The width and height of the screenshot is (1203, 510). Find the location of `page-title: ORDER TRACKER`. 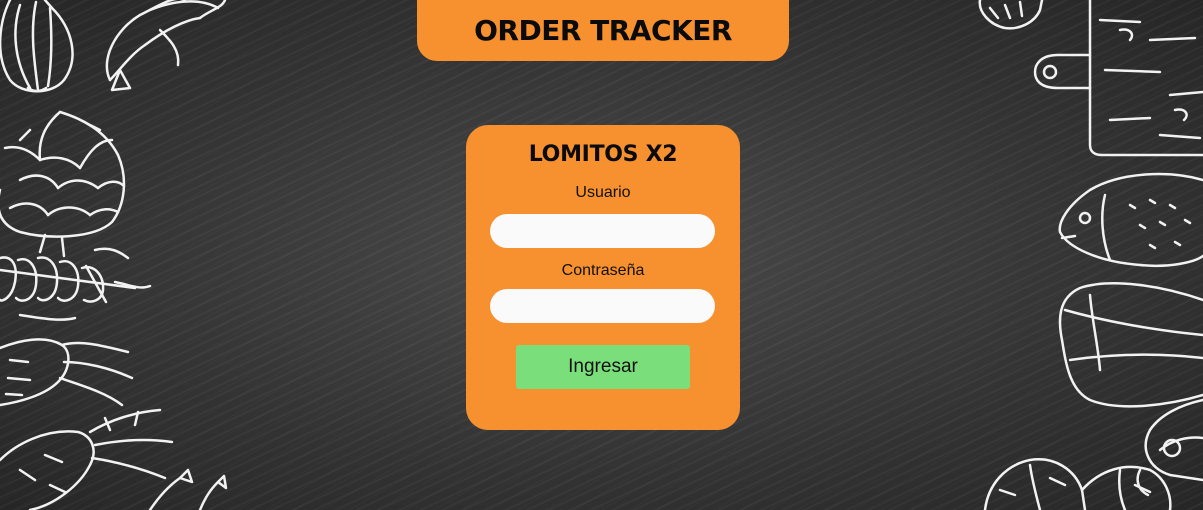

page-title: ORDER TRACKER is located at coordinates (603, 30).